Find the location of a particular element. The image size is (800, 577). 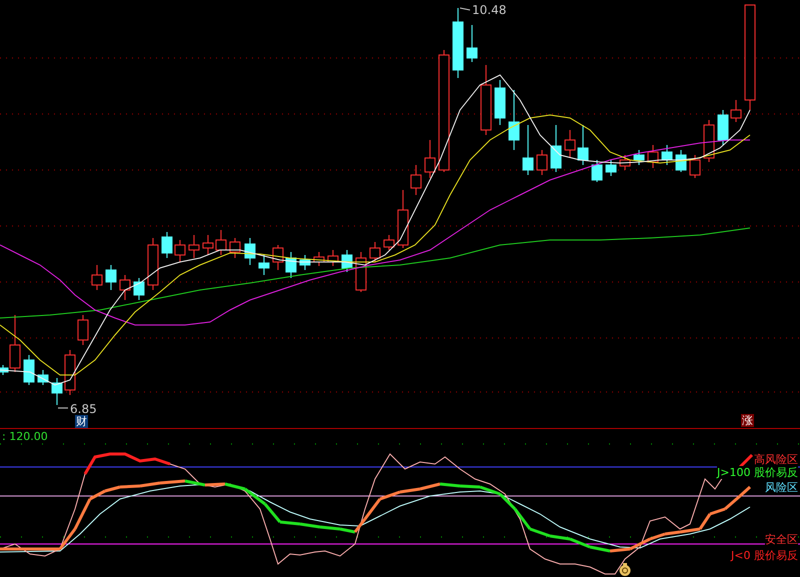

low-price-label: 6.85 is located at coordinates (83, 409).